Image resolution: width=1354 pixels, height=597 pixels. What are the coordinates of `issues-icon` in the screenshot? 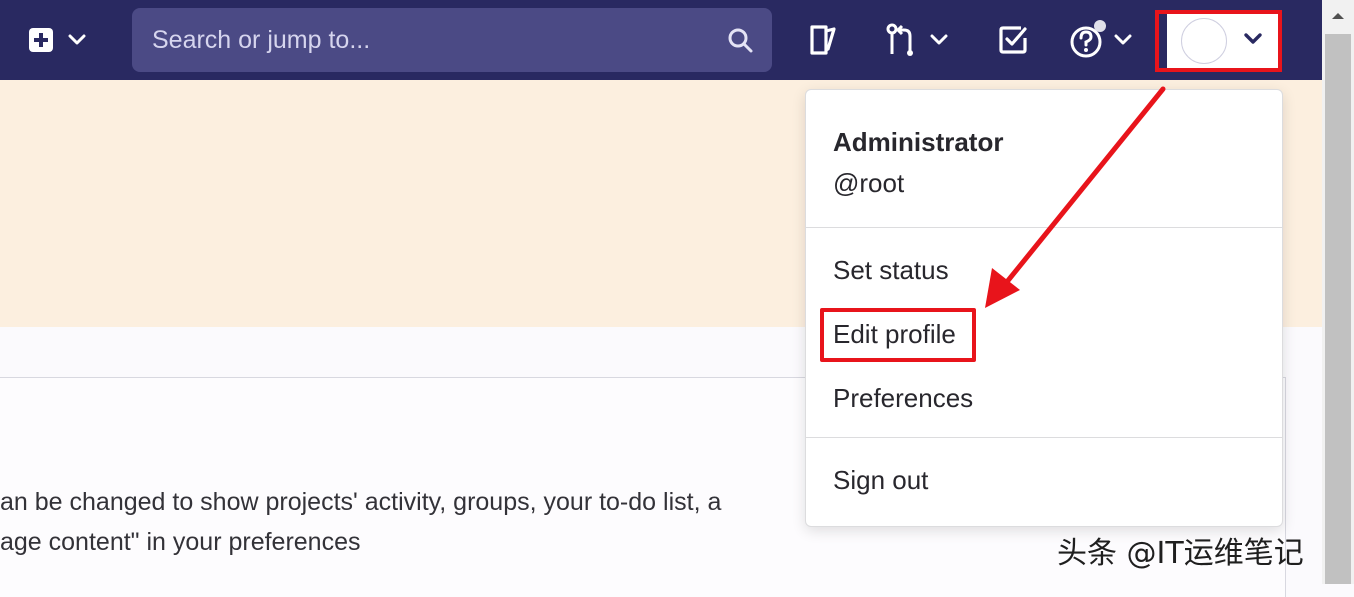 It's located at (823, 40).